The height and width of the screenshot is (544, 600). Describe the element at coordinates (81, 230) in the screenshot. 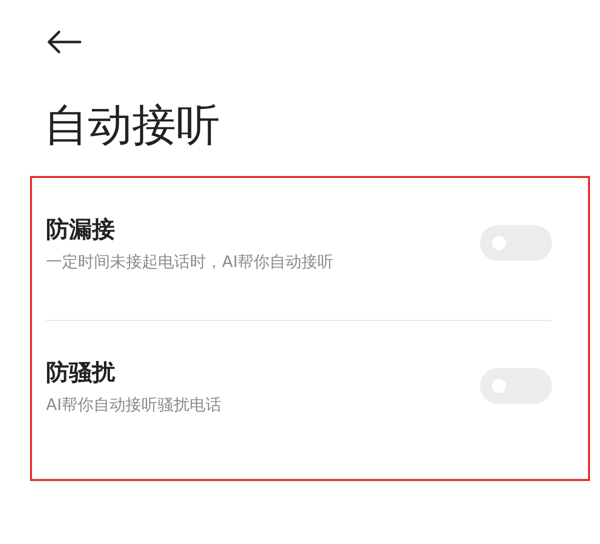

I see `setting-title: 防漏接` at that location.